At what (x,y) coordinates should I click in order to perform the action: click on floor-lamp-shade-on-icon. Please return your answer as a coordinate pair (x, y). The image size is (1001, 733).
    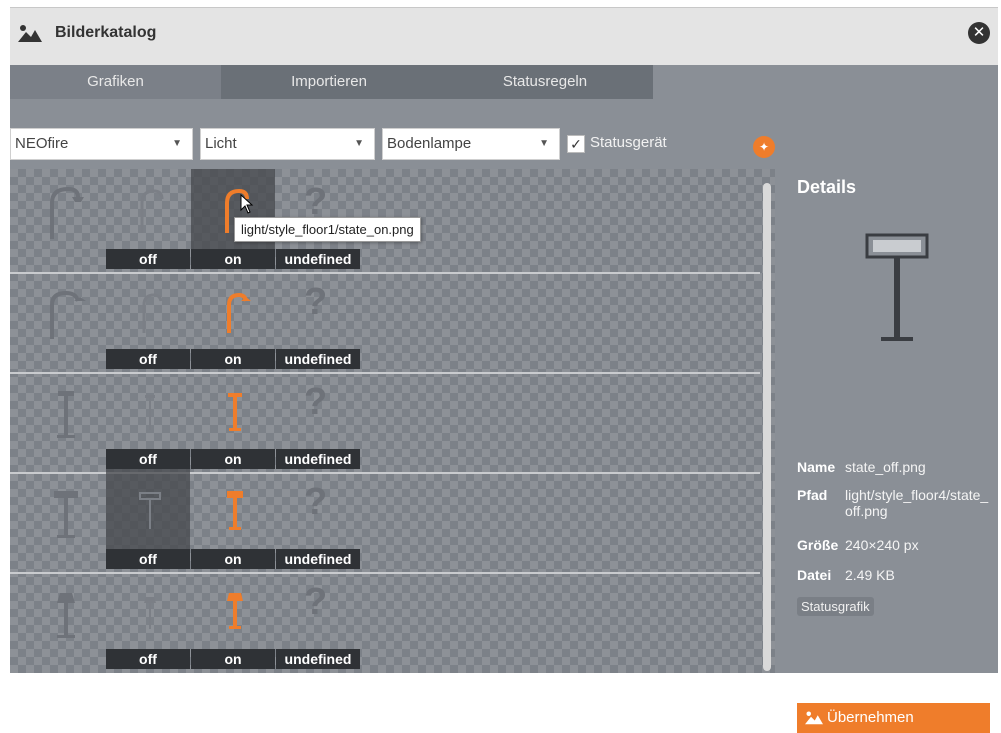
    Looking at the image, I should click on (235, 611).